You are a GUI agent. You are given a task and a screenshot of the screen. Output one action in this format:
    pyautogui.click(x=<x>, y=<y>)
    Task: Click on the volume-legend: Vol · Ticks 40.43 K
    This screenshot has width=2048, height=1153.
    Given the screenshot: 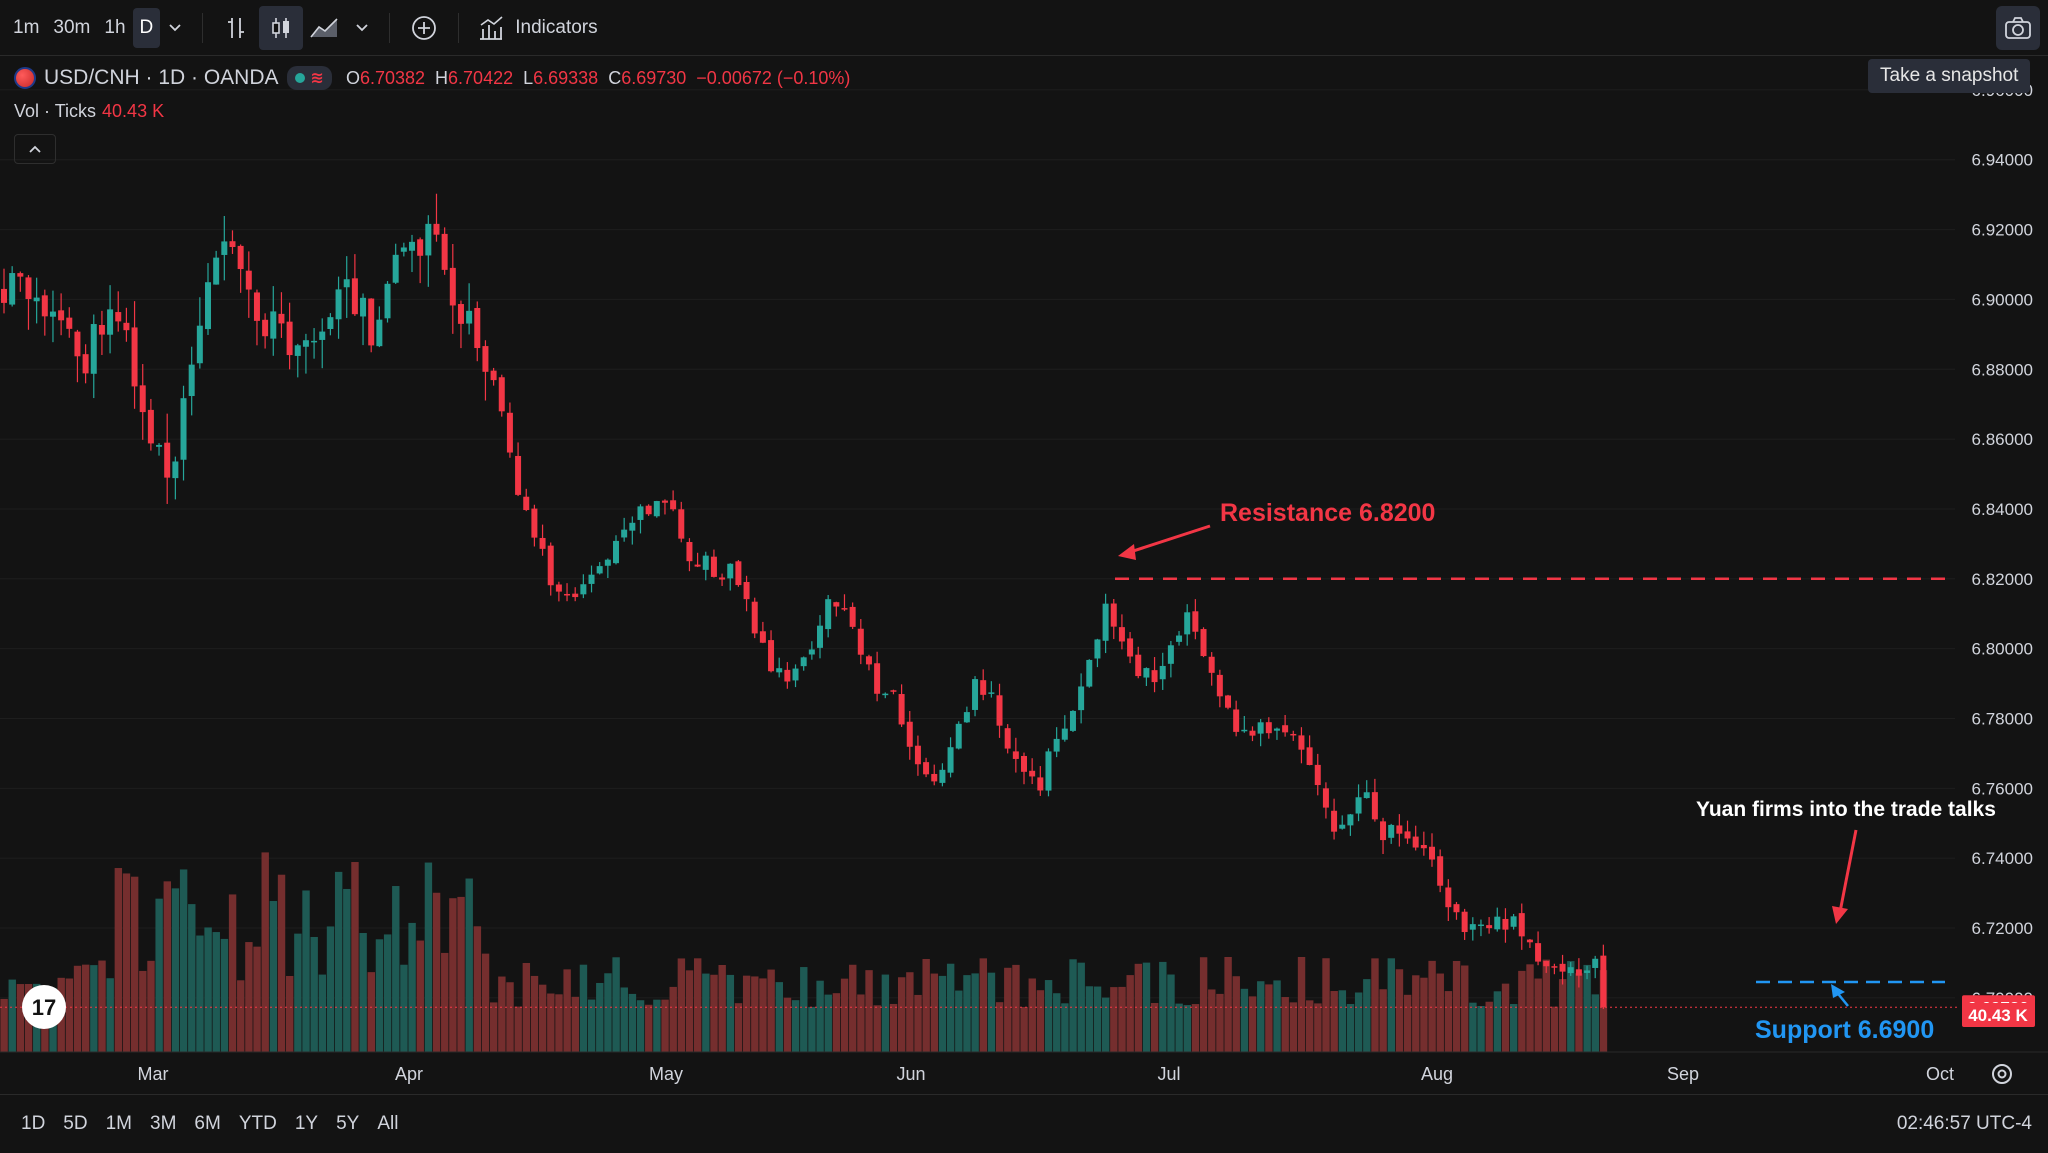 What is the action you would take?
    pyautogui.click(x=89, y=111)
    